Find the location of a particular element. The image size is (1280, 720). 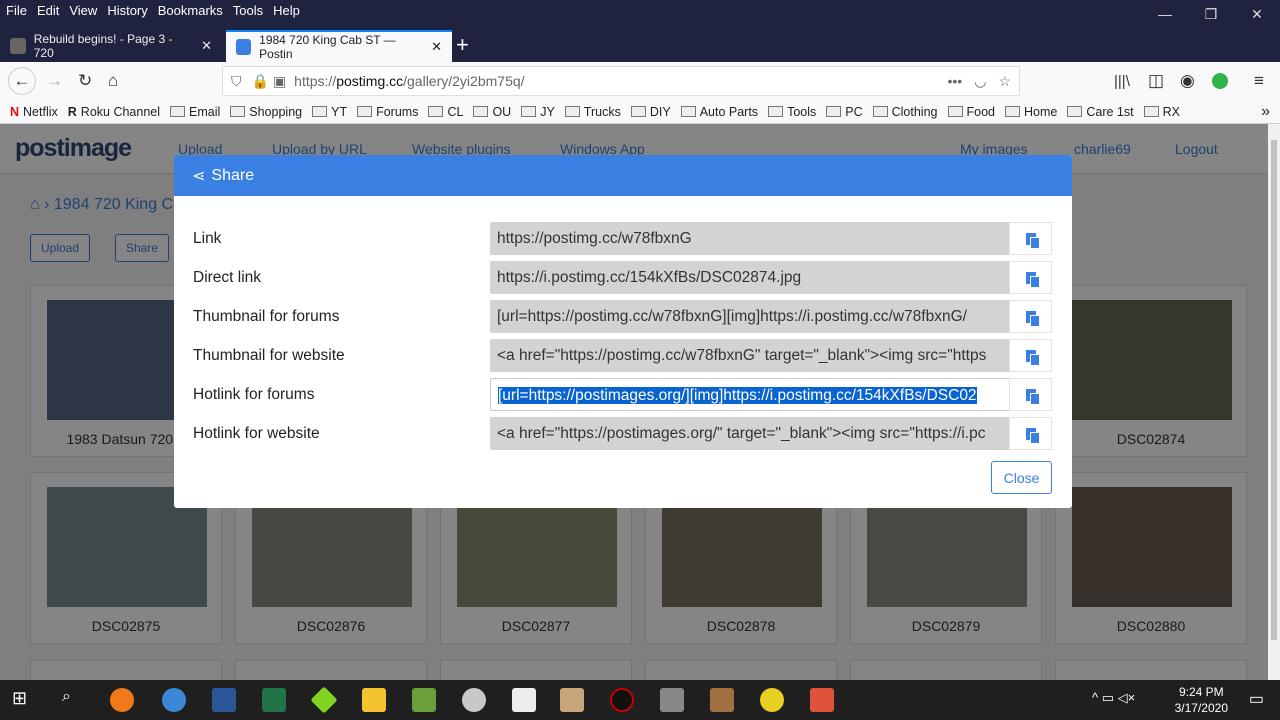

bookmark-folder: JY is located at coordinates (538, 112).